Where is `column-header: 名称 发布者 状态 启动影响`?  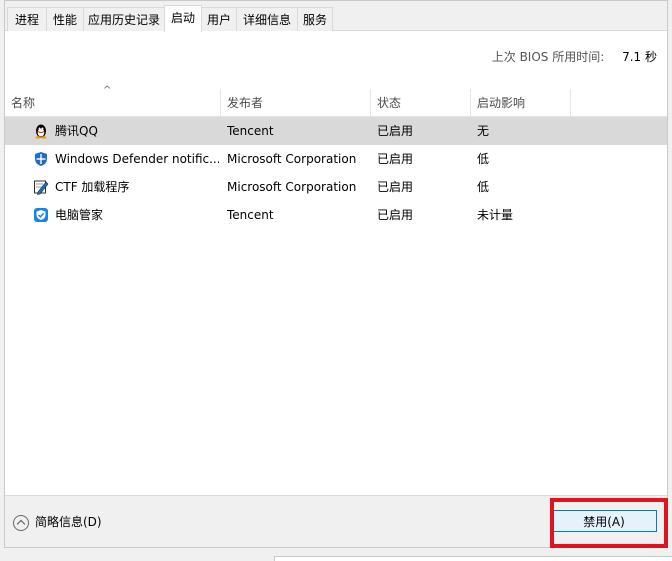
column-header: 名称 发布者 状态 启动影响 is located at coordinates (336, 103).